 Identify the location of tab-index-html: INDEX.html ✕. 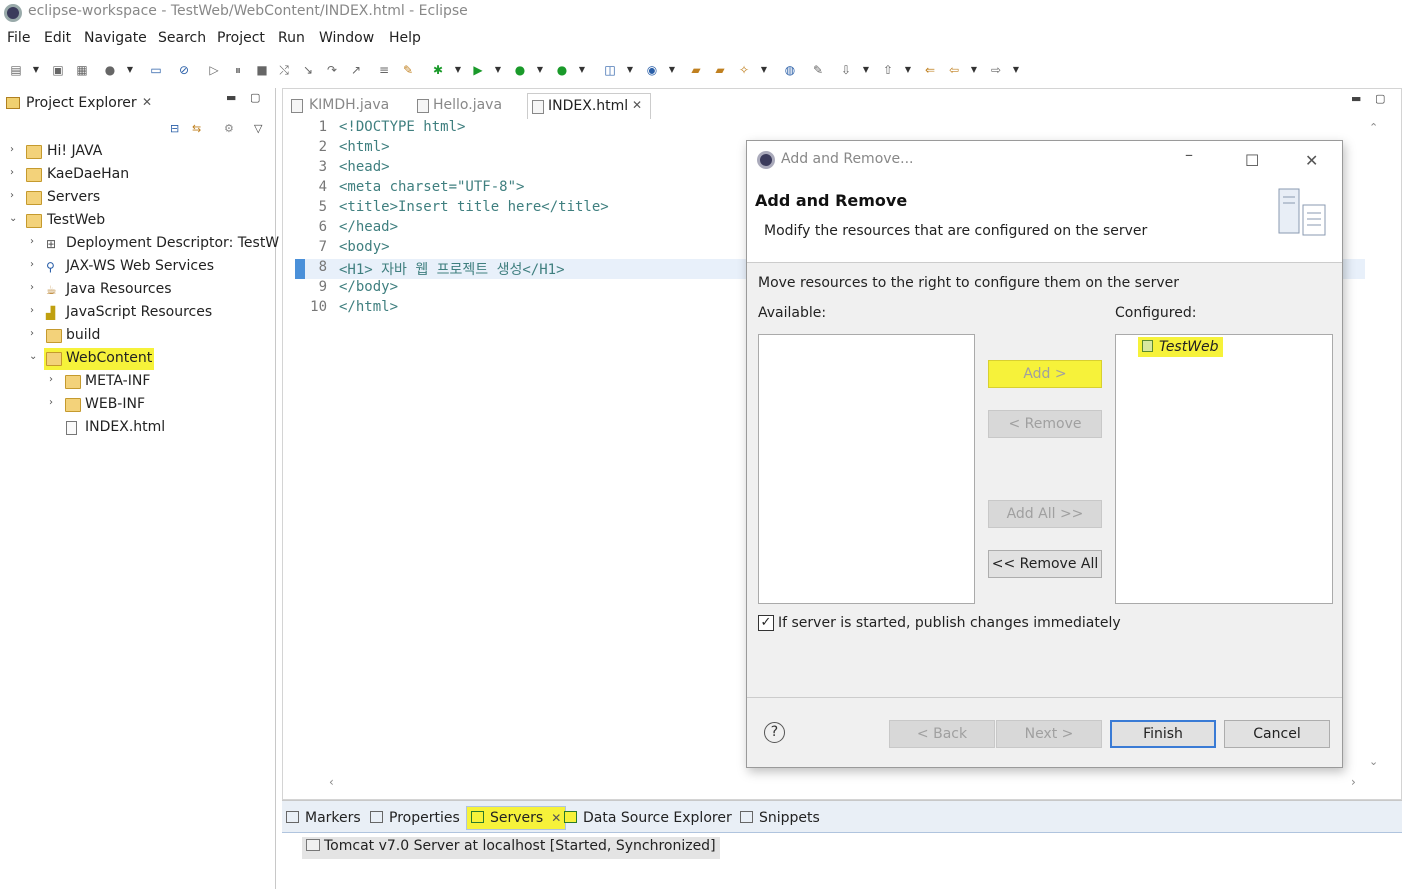
(589, 106).